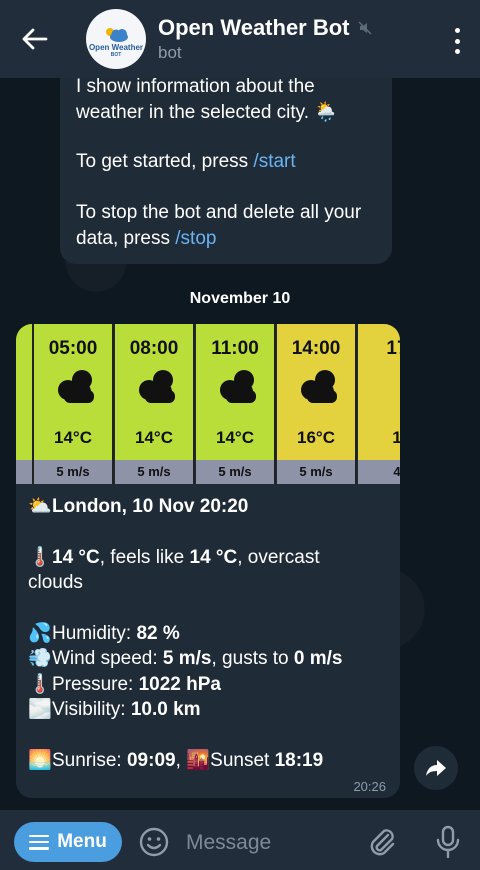 The height and width of the screenshot is (870, 480). I want to click on back-button, so click(35, 39).